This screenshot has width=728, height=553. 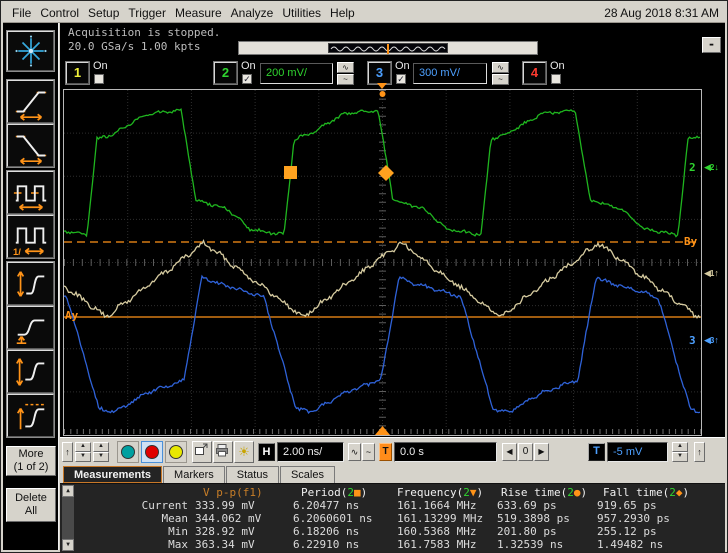 I want to click on fall-time-measure-button, so click(x=30, y=145).